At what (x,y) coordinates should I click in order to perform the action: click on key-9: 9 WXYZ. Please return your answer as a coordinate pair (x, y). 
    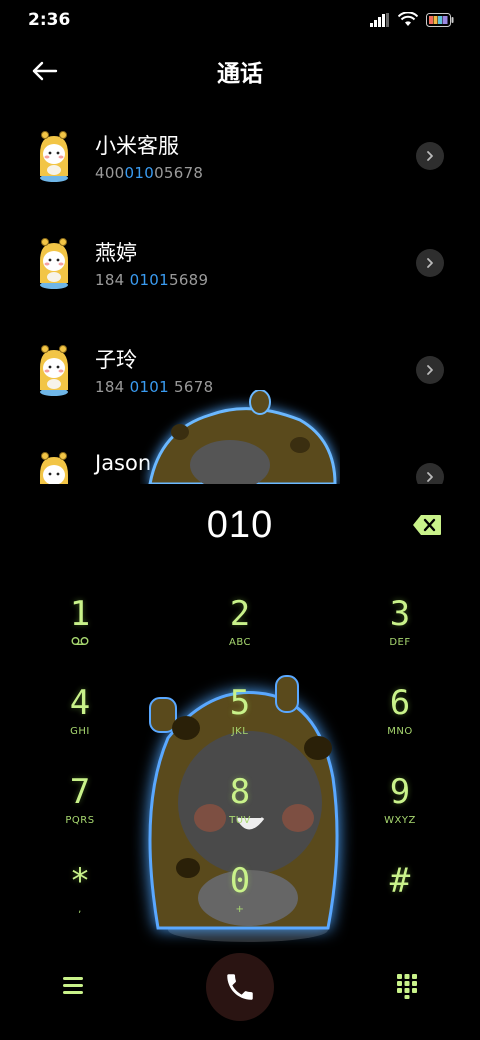
    Looking at the image, I should click on (400, 812).